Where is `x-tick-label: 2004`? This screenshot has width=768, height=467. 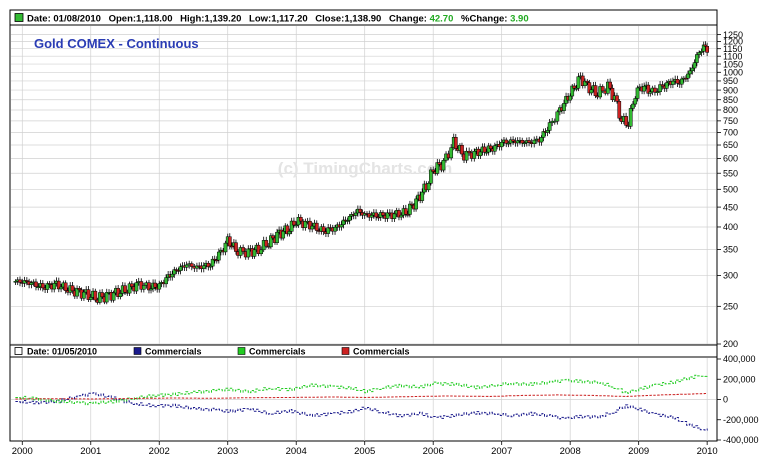 x-tick-label: 2004 is located at coordinates (296, 451).